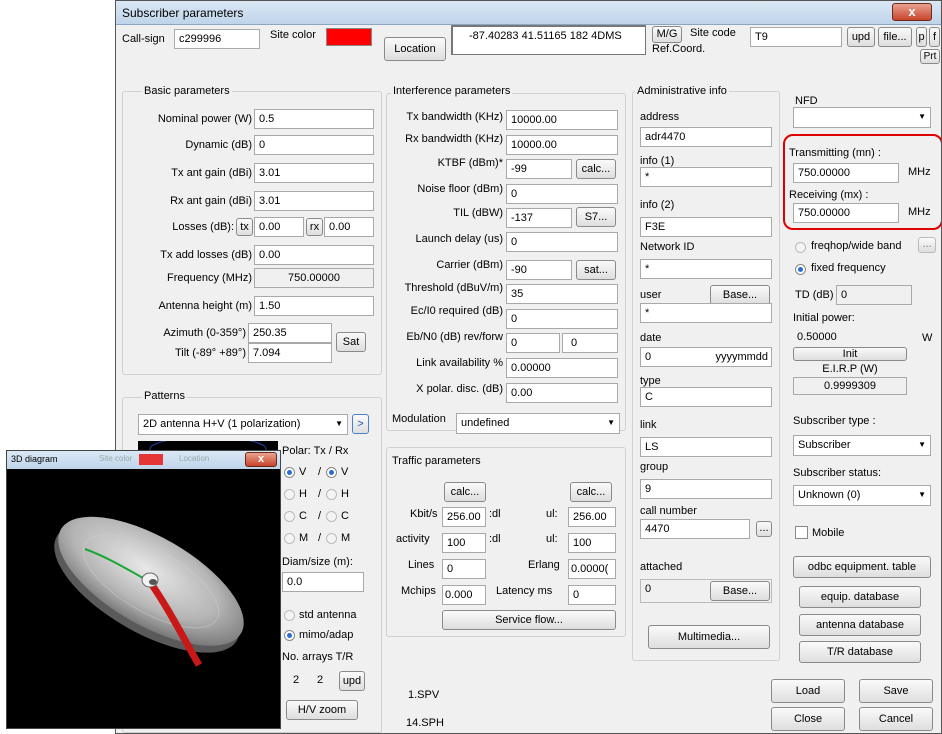  Describe the element at coordinates (800, 269) in the screenshot. I see `fixed-frequency-radio` at that location.